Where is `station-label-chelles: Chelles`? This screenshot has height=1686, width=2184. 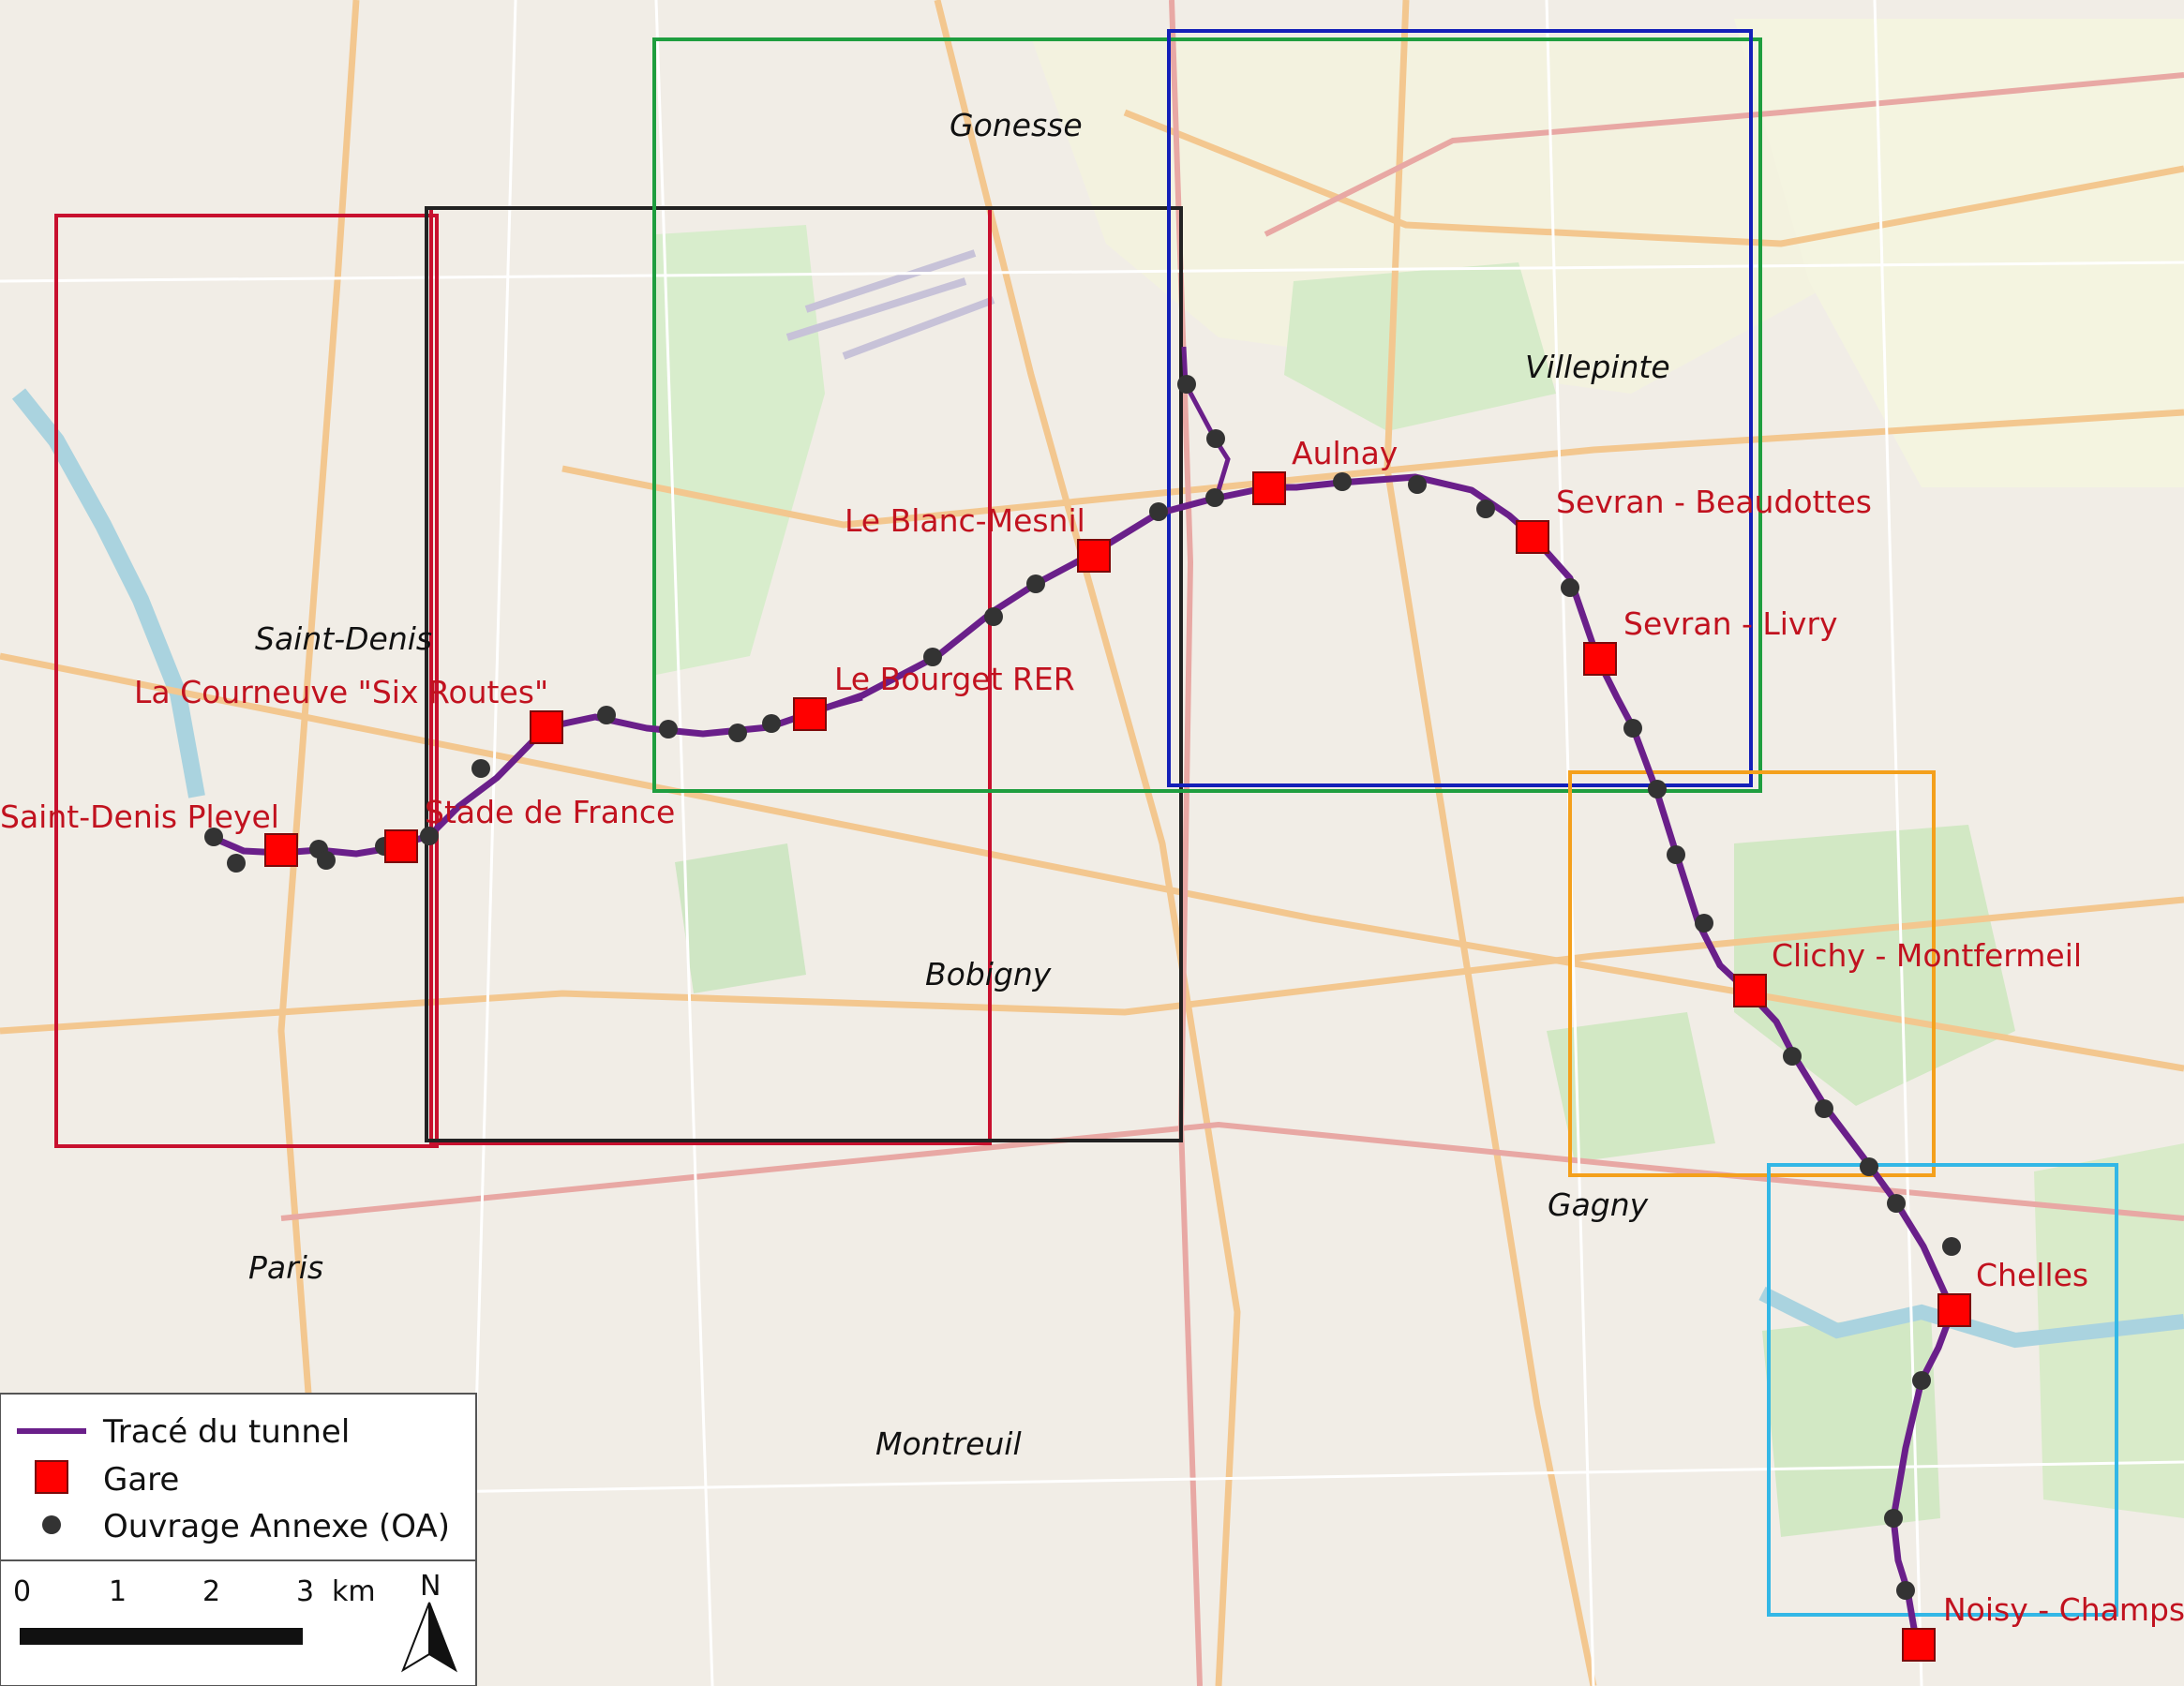
station-label-chelles: Chelles is located at coordinates (2032, 1275).